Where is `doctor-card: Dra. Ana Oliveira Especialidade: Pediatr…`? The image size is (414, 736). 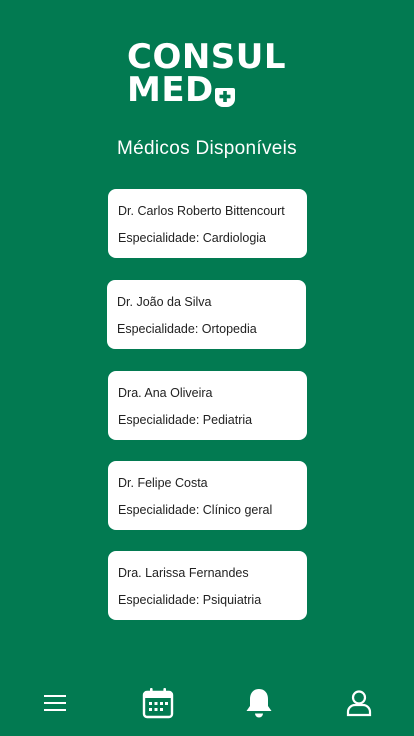
doctor-card: Dra. Ana Oliveira Especialidade: Pediatr… is located at coordinates (207, 405).